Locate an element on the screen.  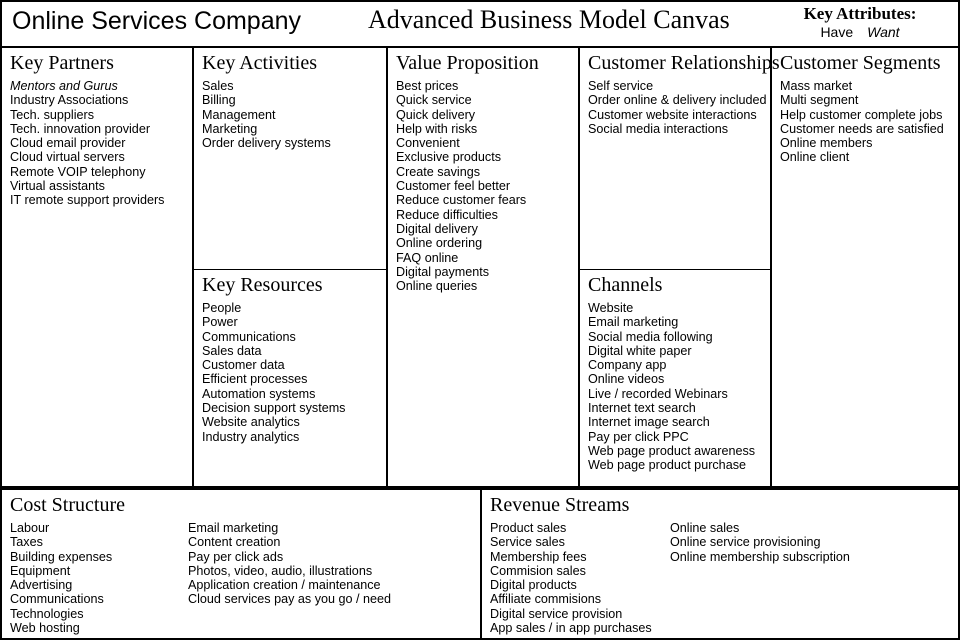
canvas-item: Content creation is located at coordinates (234, 542).